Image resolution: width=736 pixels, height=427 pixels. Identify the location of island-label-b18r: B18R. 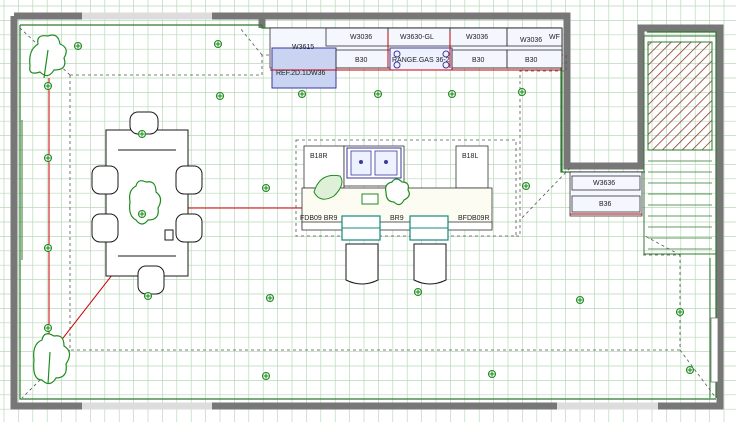
(319, 156).